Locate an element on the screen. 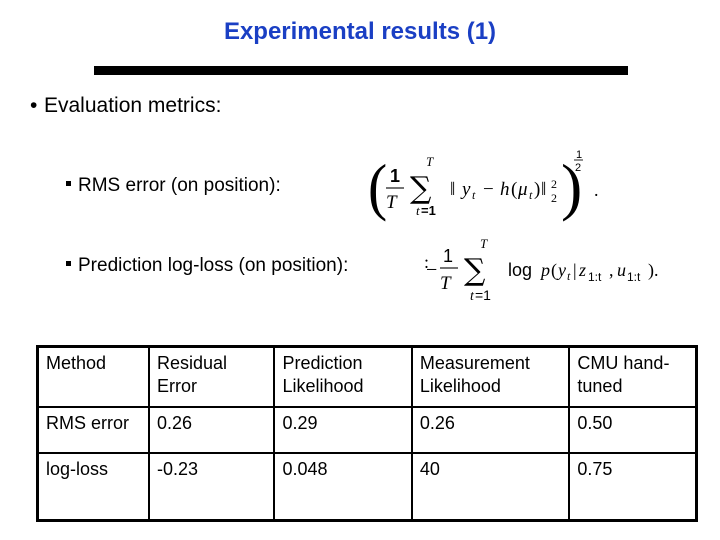  header-text-line: CMU hand- is located at coordinates (623, 363).